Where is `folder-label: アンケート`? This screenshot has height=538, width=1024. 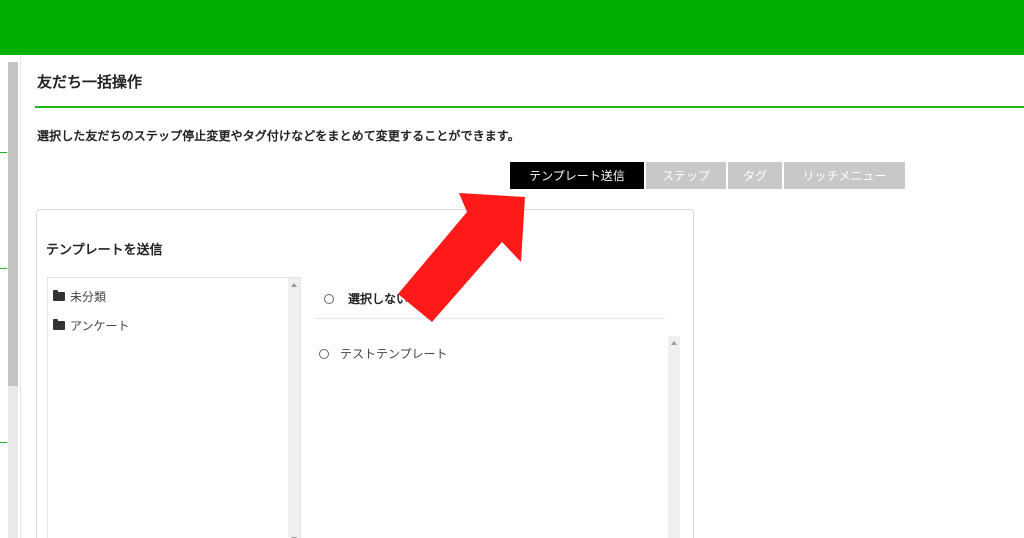
folder-label: アンケート is located at coordinates (100, 326).